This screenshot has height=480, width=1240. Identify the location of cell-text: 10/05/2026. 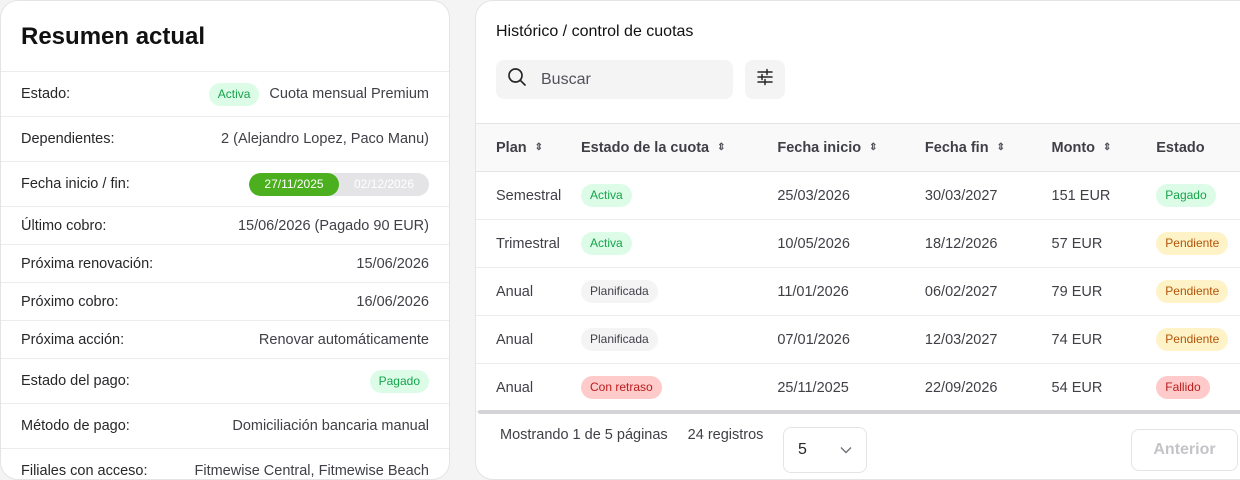
(813, 243).